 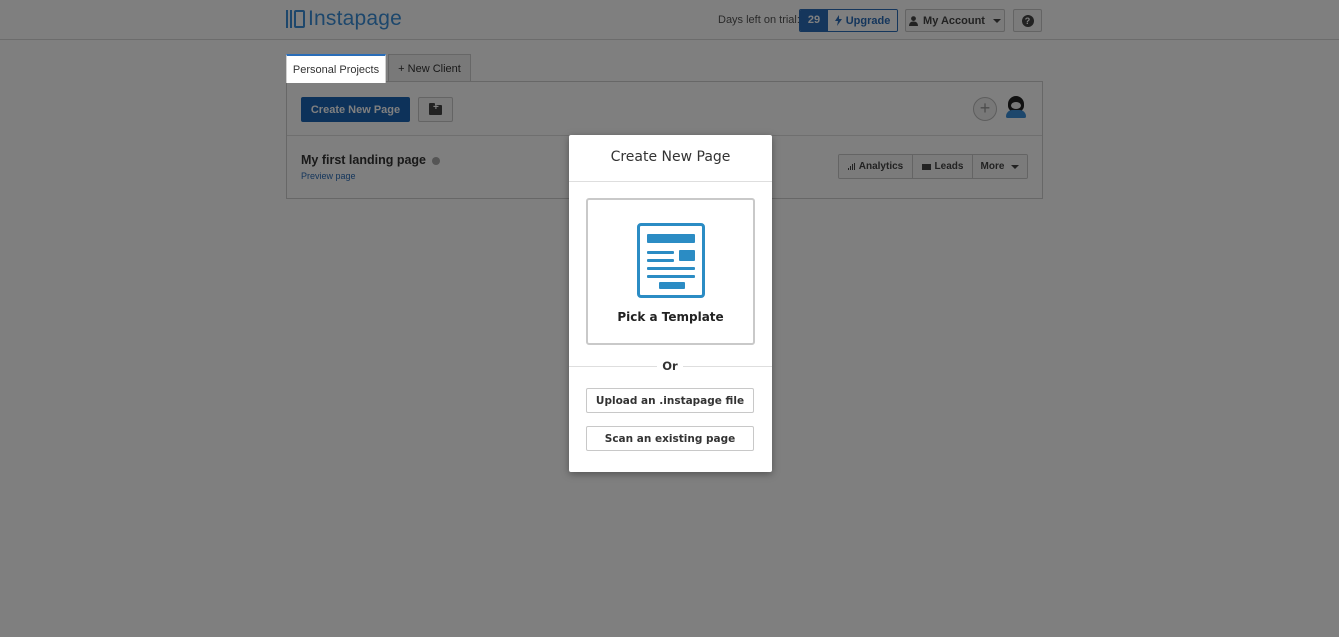 What do you see at coordinates (670, 400) in the screenshot?
I see `upload-file-button: Upload an .instapage file` at bounding box center [670, 400].